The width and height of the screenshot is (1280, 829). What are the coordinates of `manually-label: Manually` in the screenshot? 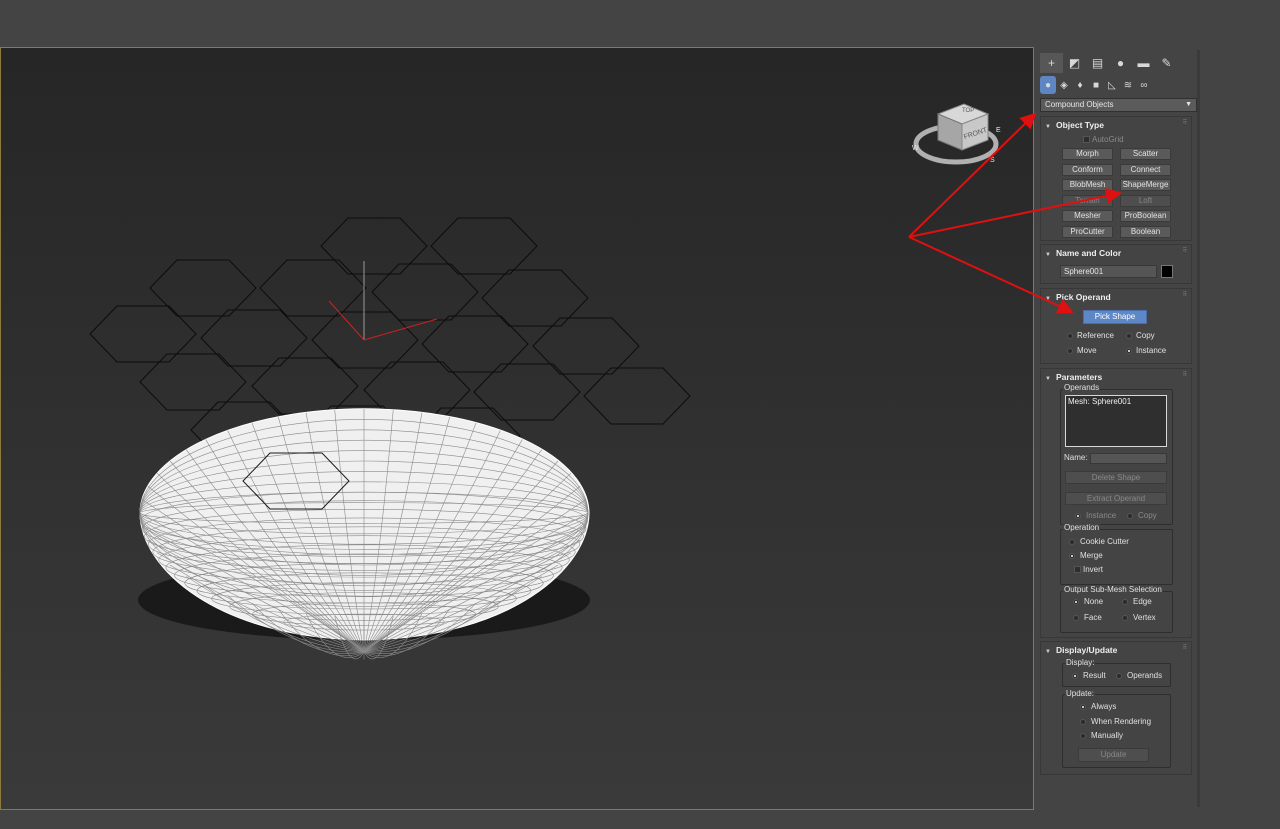 It's located at (1107, 735).